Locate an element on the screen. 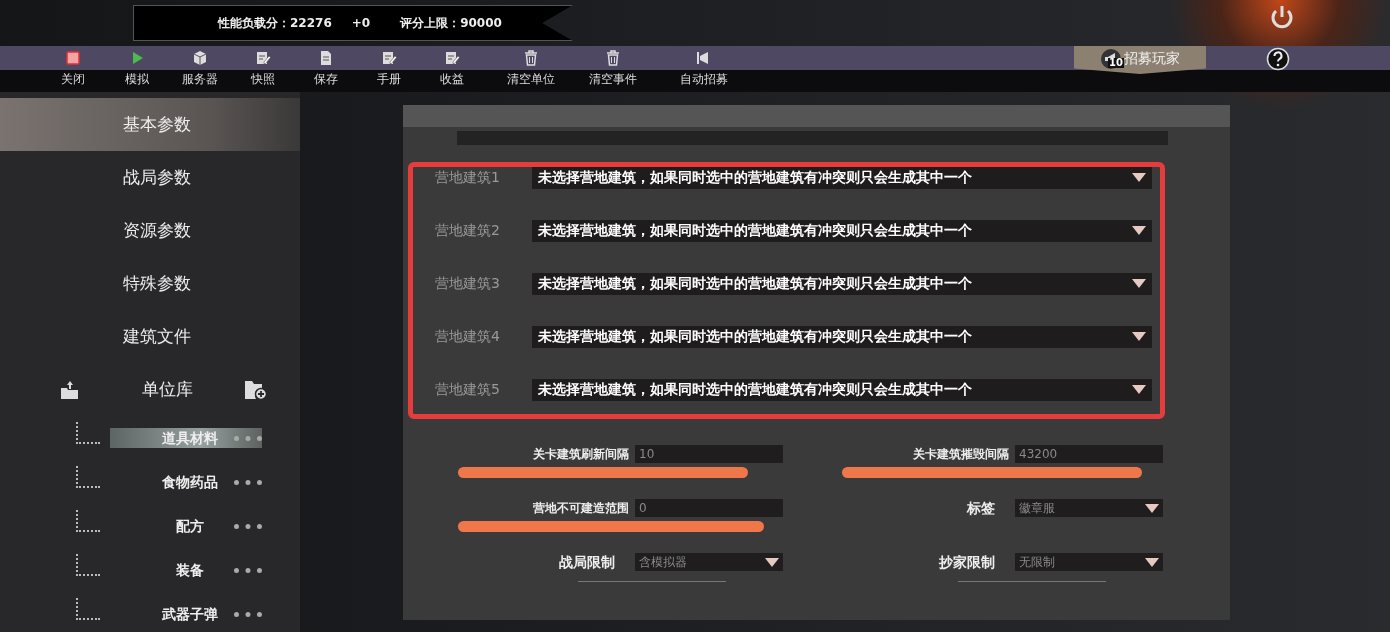 The width and height of the screenshot is (1390, 632). dropdown: 徽章服 is located at coordinates (1089, 508).